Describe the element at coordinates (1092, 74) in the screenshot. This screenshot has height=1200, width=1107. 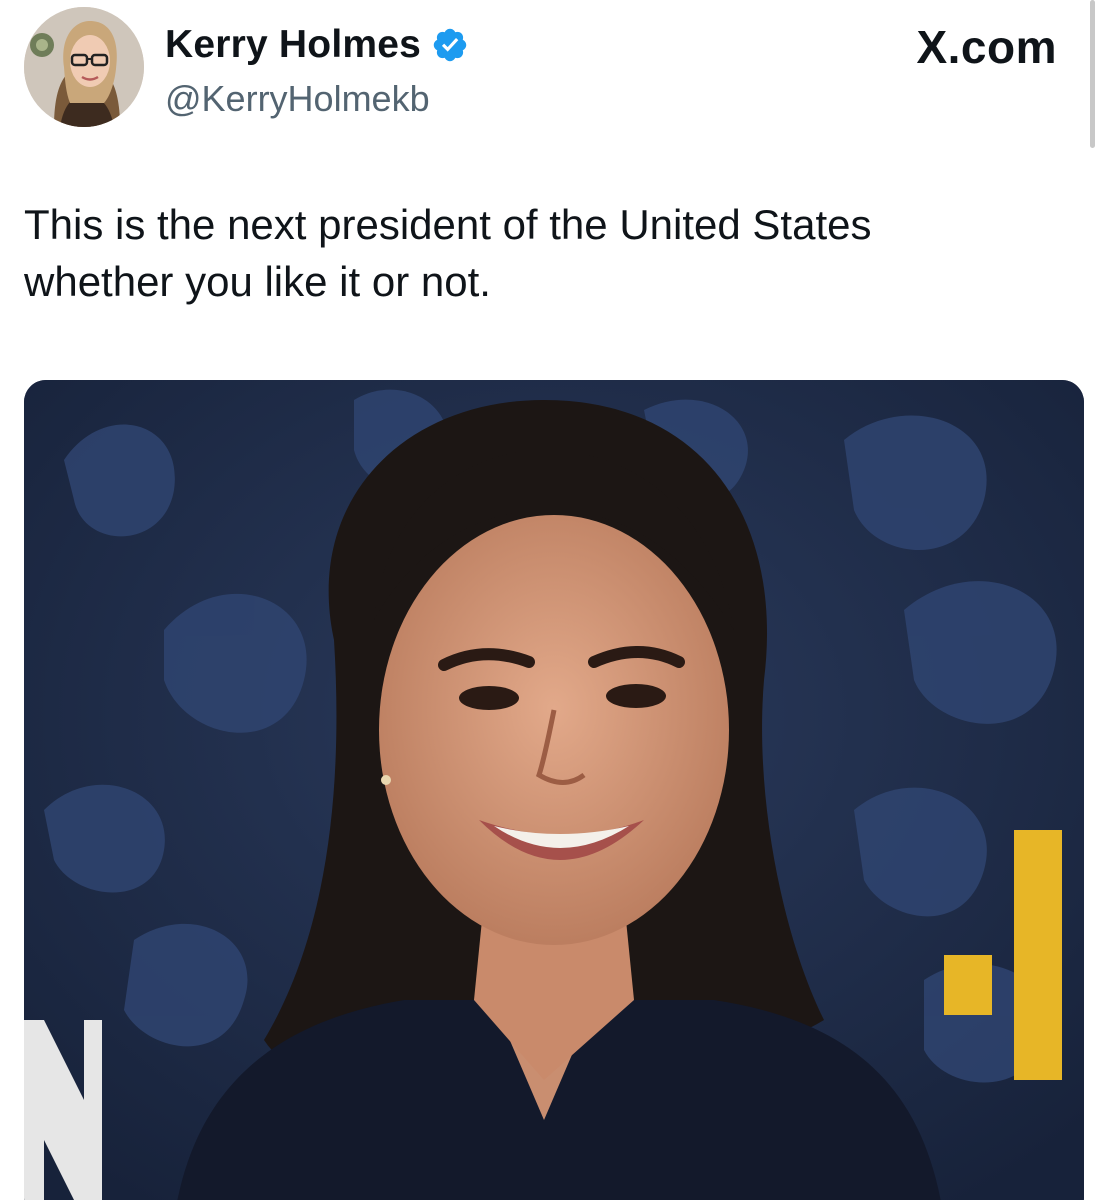
I see `scrollbar` at that location.